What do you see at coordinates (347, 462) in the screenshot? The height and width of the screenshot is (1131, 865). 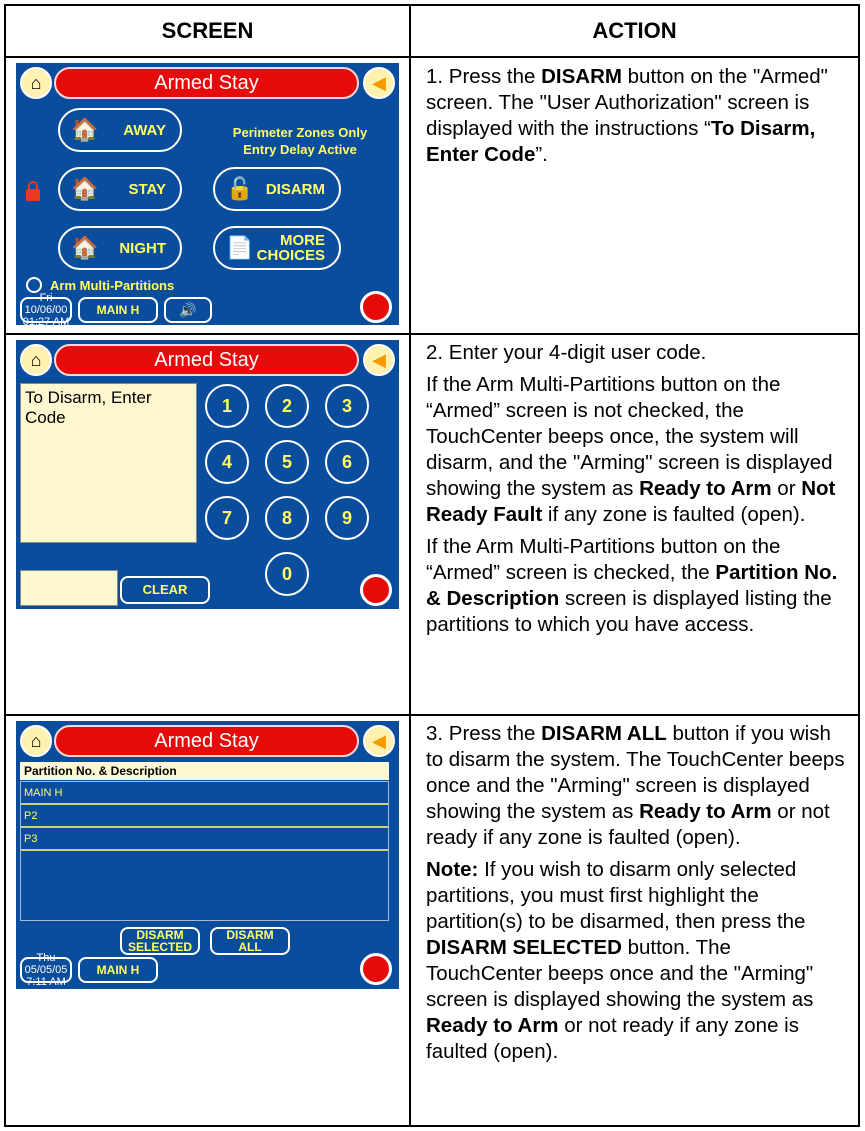 I see `key-6: 6` at bounding box center [347, 462].